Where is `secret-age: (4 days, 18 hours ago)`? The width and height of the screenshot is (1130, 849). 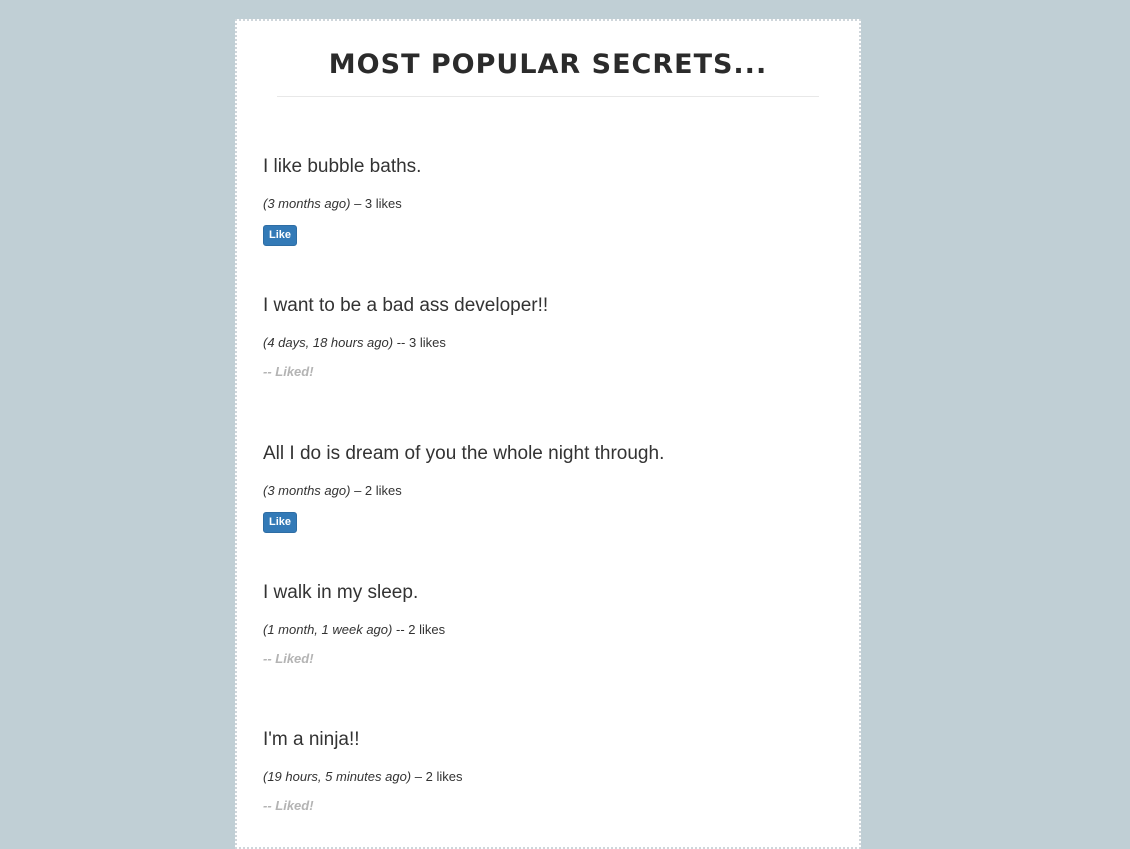 secret-age: (4 days, 18 hours ago) is located at coordinates (328, 342).